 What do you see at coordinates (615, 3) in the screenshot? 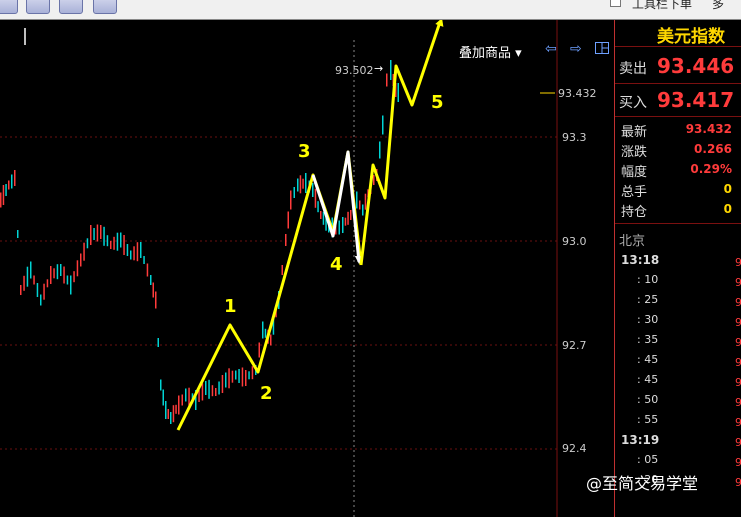
I see `toolbar-order-checkbox` at bounding box center [615, 3].